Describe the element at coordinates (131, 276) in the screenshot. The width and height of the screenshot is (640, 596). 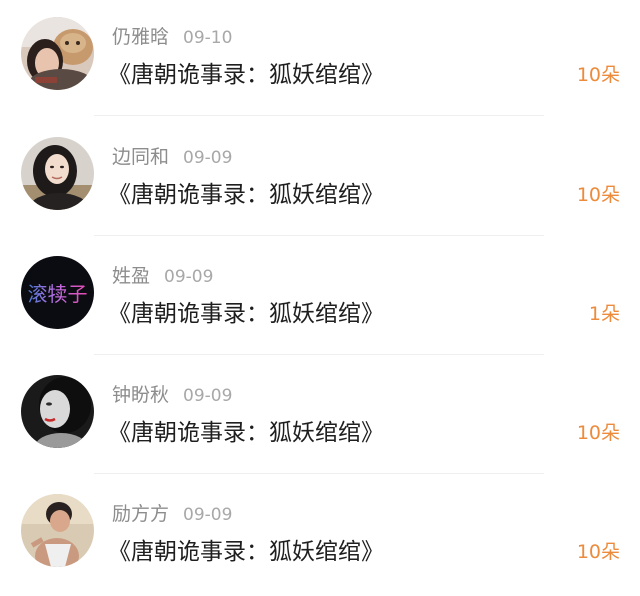
I see `username: 姓盈` at that location.